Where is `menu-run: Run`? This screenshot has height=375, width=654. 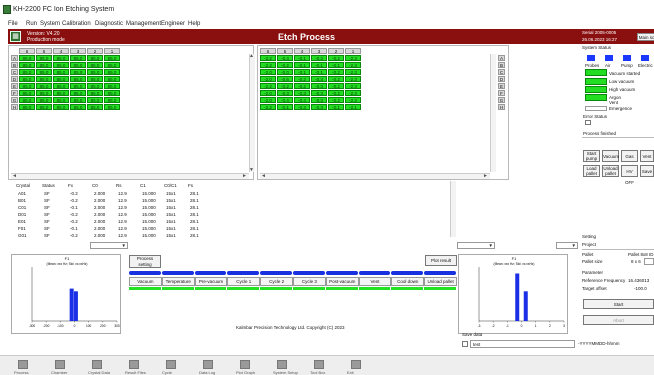 menu-run: Run is located at coordinates (31, 24).